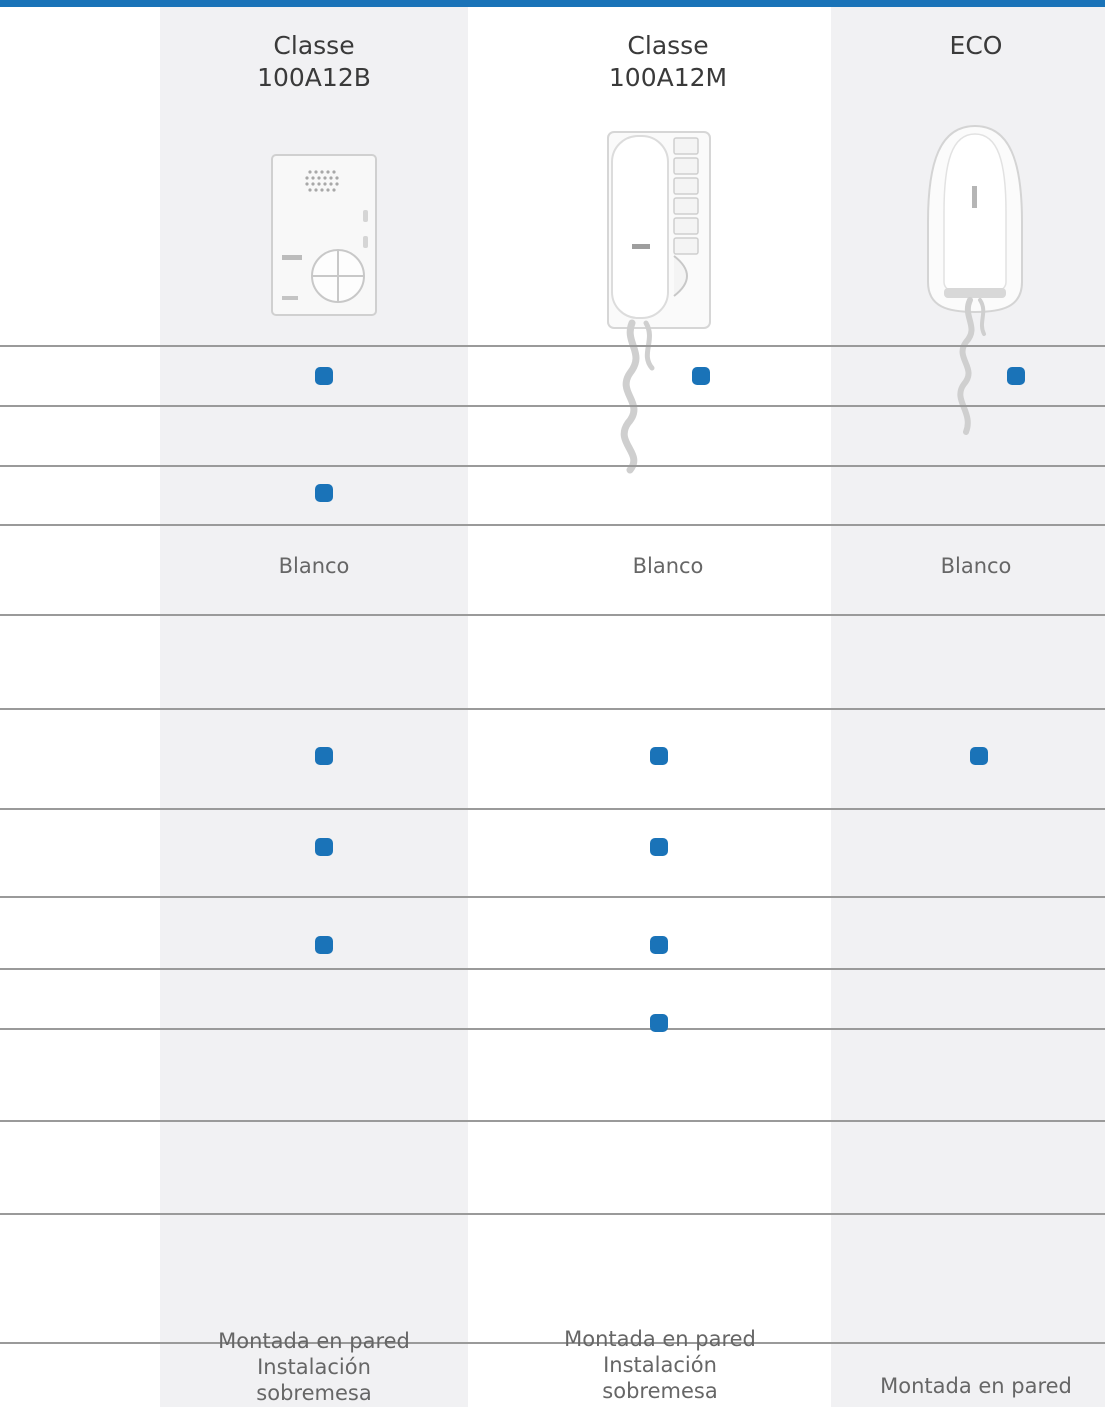 The image size is (1105, 1407). Describe the element at coordinates (668, 566) in the screenshot. I see `color-value-100A12M: Blanco` at that location.